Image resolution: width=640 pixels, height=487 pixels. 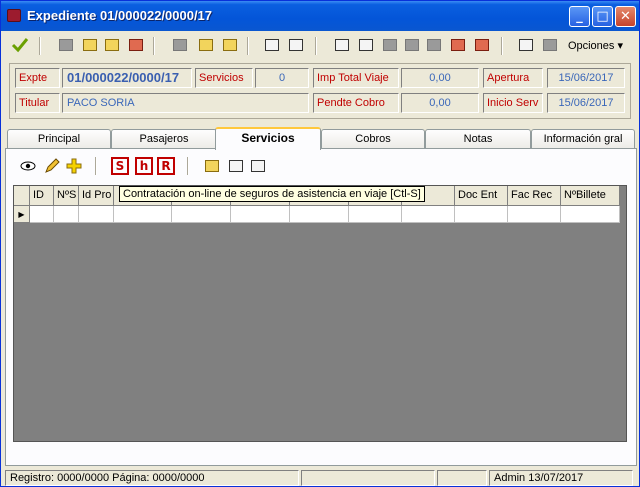 What do you see at coordinates (586, 78) in the screenshot?
I see `apertura-value: 15/06/2017` at bounding box center [586, 78].